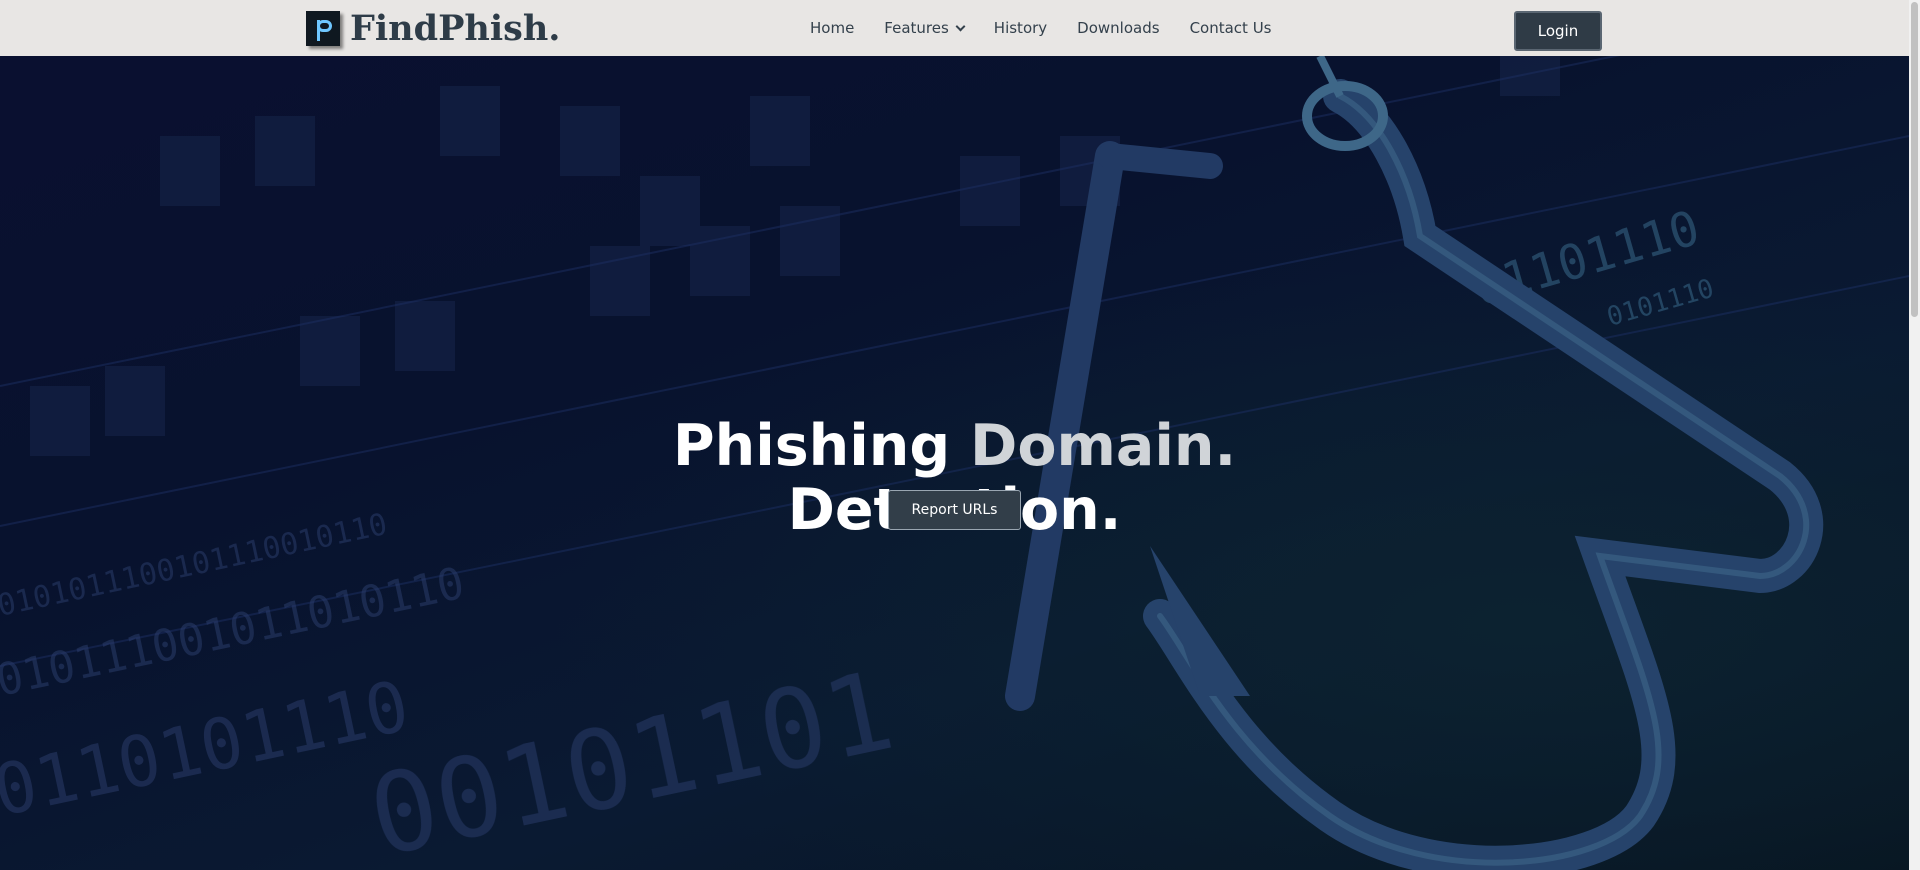 Image resolution: width=1920 pixels, height=870 pixels. I want to click on hero-title-part2: Domain., so click(1103, 446).